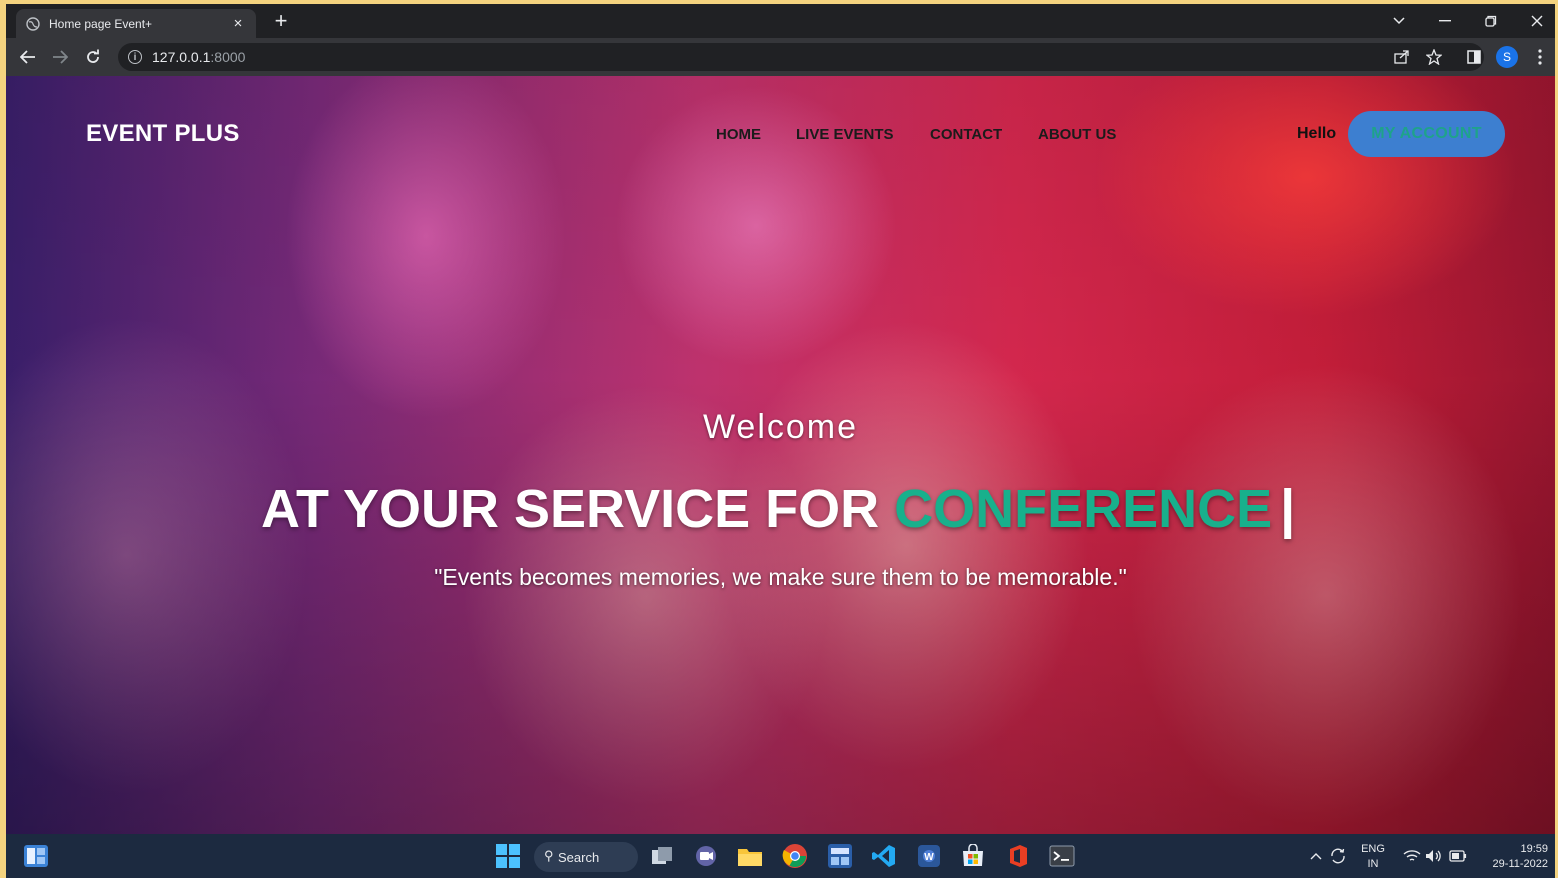  What do you see at coordinates (508, 856) in the screenshot?
I see `start-windows-icon` at bounding box center [508, 856].